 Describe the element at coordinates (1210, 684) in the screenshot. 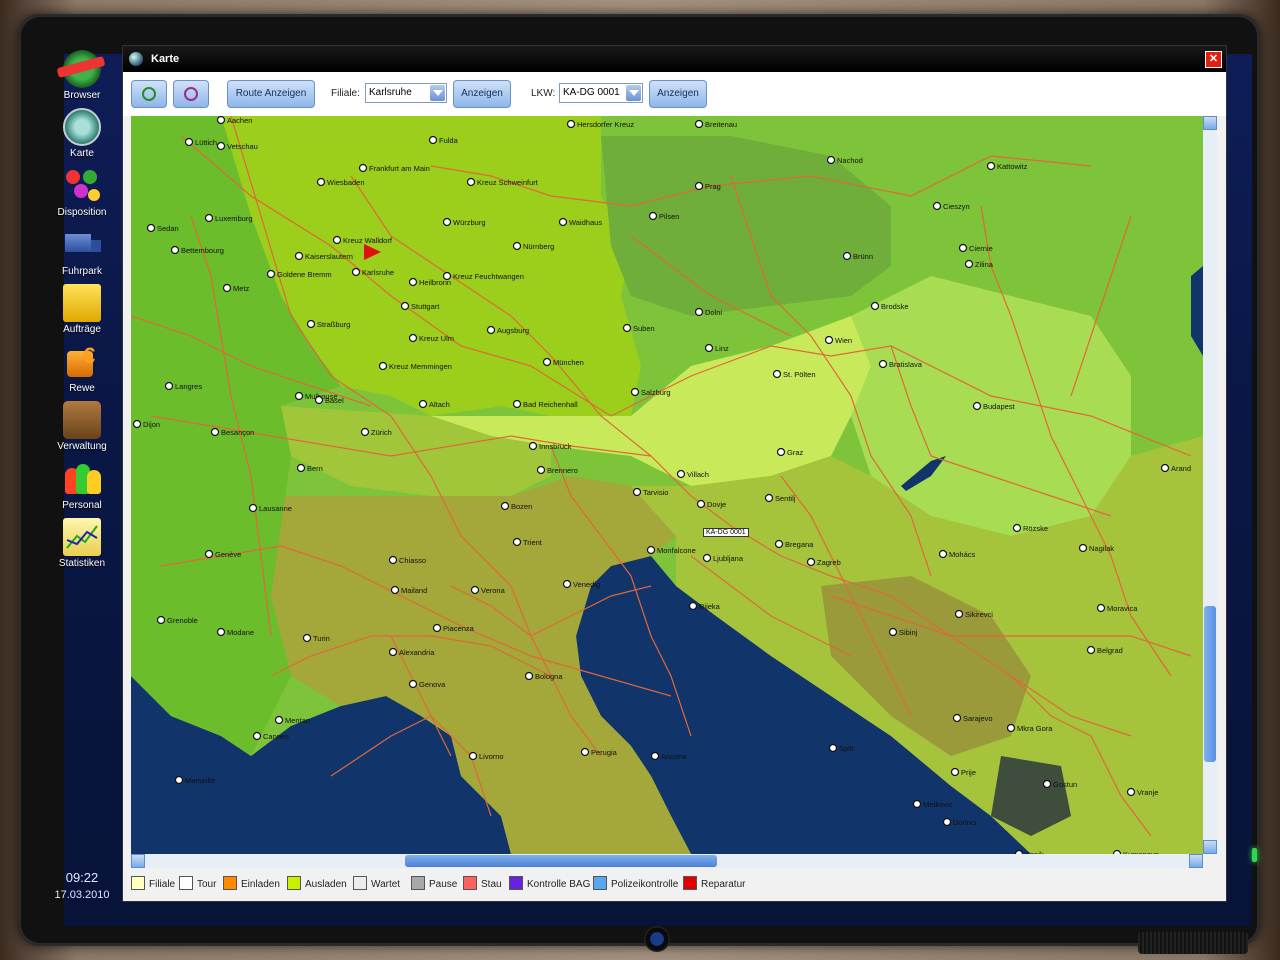

I see `vertical-scroll-thumb` at that location.